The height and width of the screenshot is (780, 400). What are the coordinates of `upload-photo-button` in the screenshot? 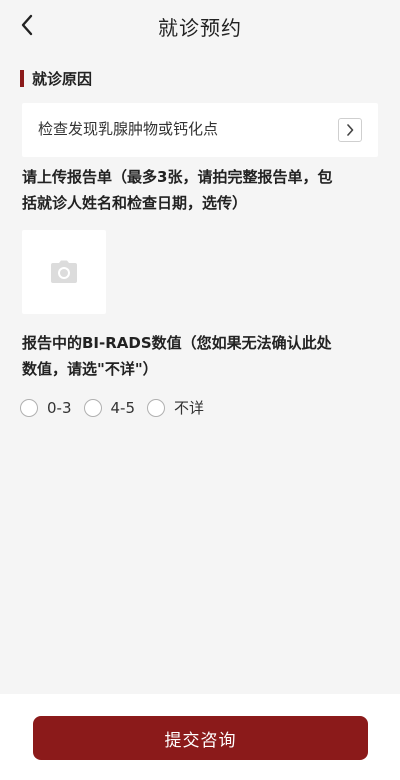 It's located at (64, 272).